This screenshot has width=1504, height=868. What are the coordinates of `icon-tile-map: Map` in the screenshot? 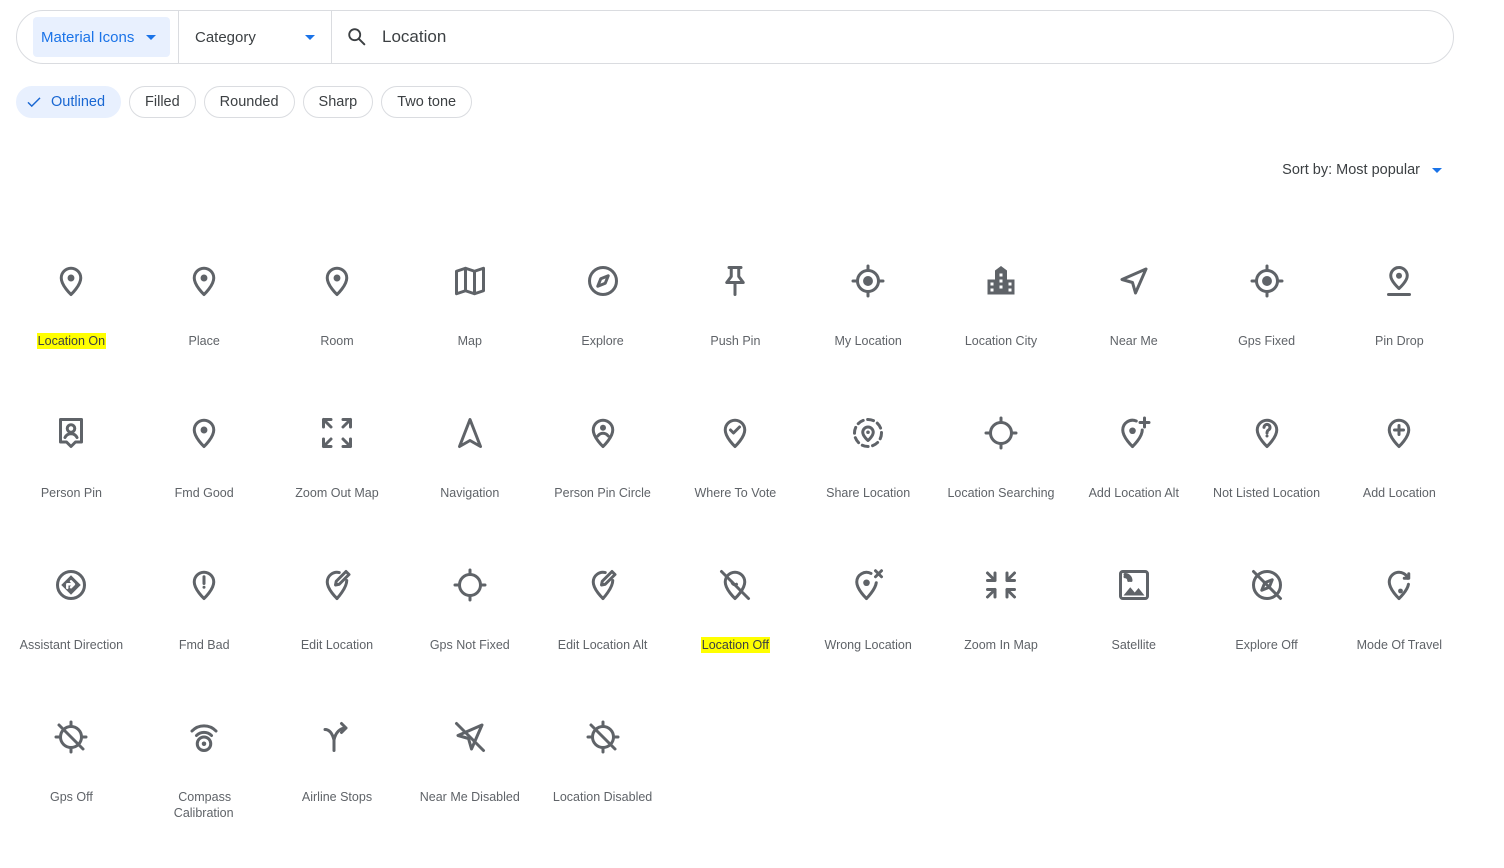 It's located at (469, 323).